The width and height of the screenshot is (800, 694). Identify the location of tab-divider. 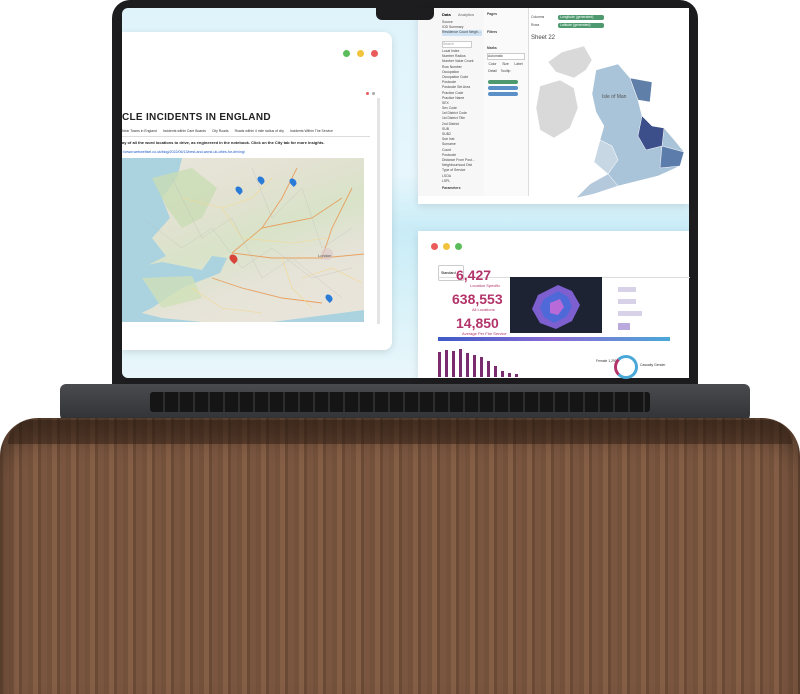
(246, 136).